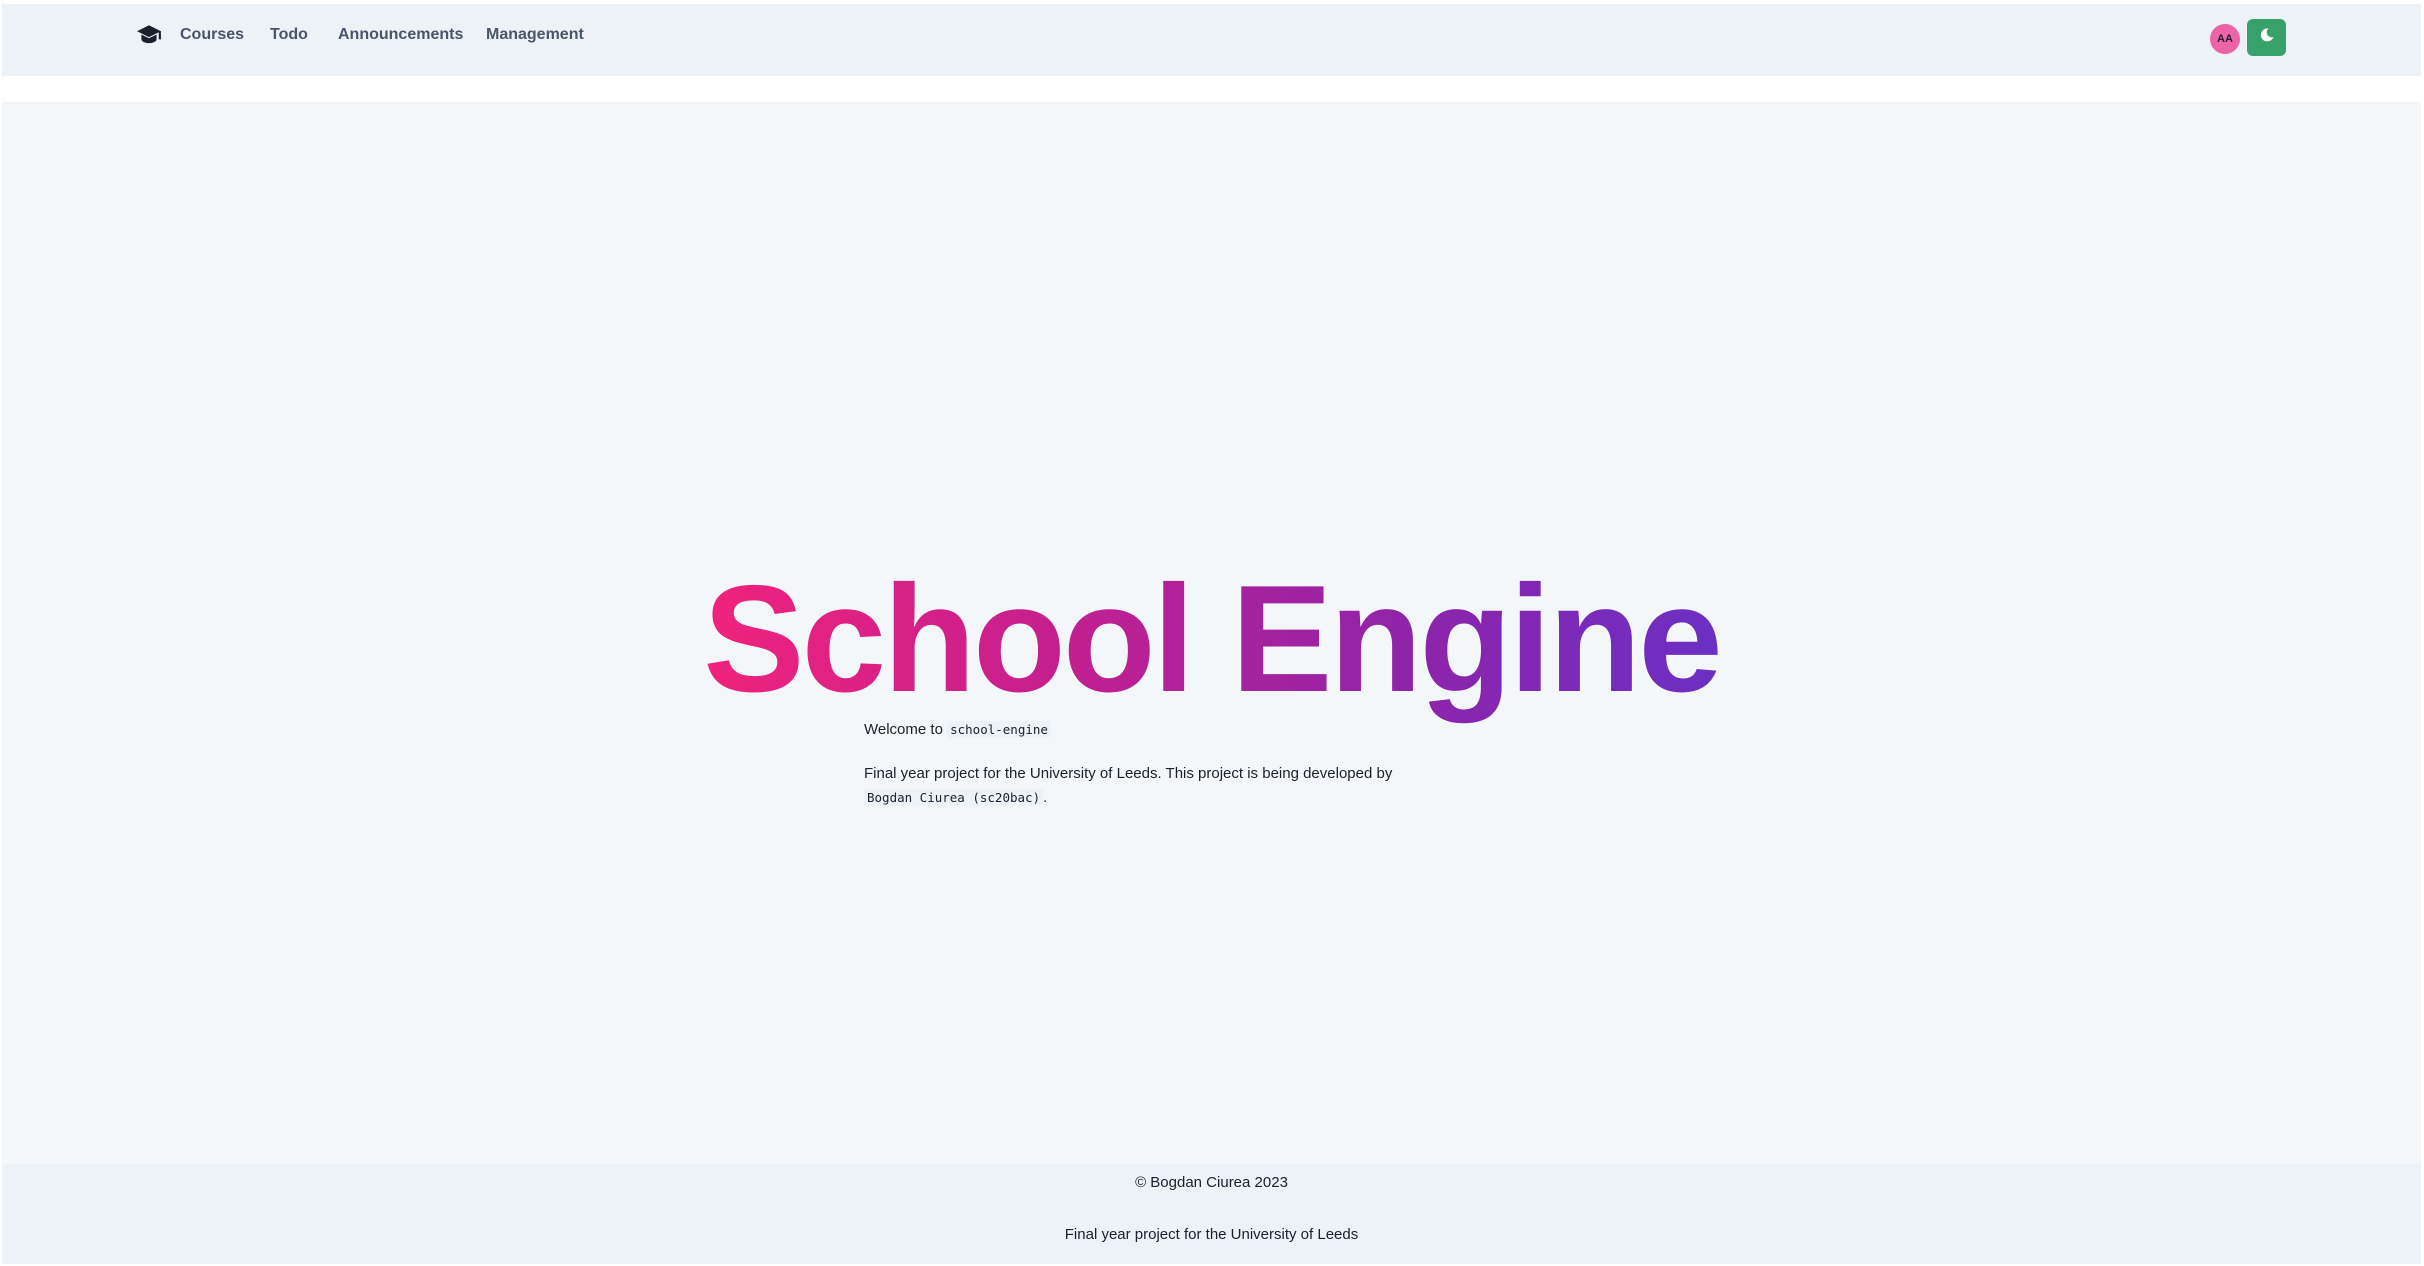  I want to click on footer-copyright: © Bogdan Ciurea 2023, so click(1211, 1182).